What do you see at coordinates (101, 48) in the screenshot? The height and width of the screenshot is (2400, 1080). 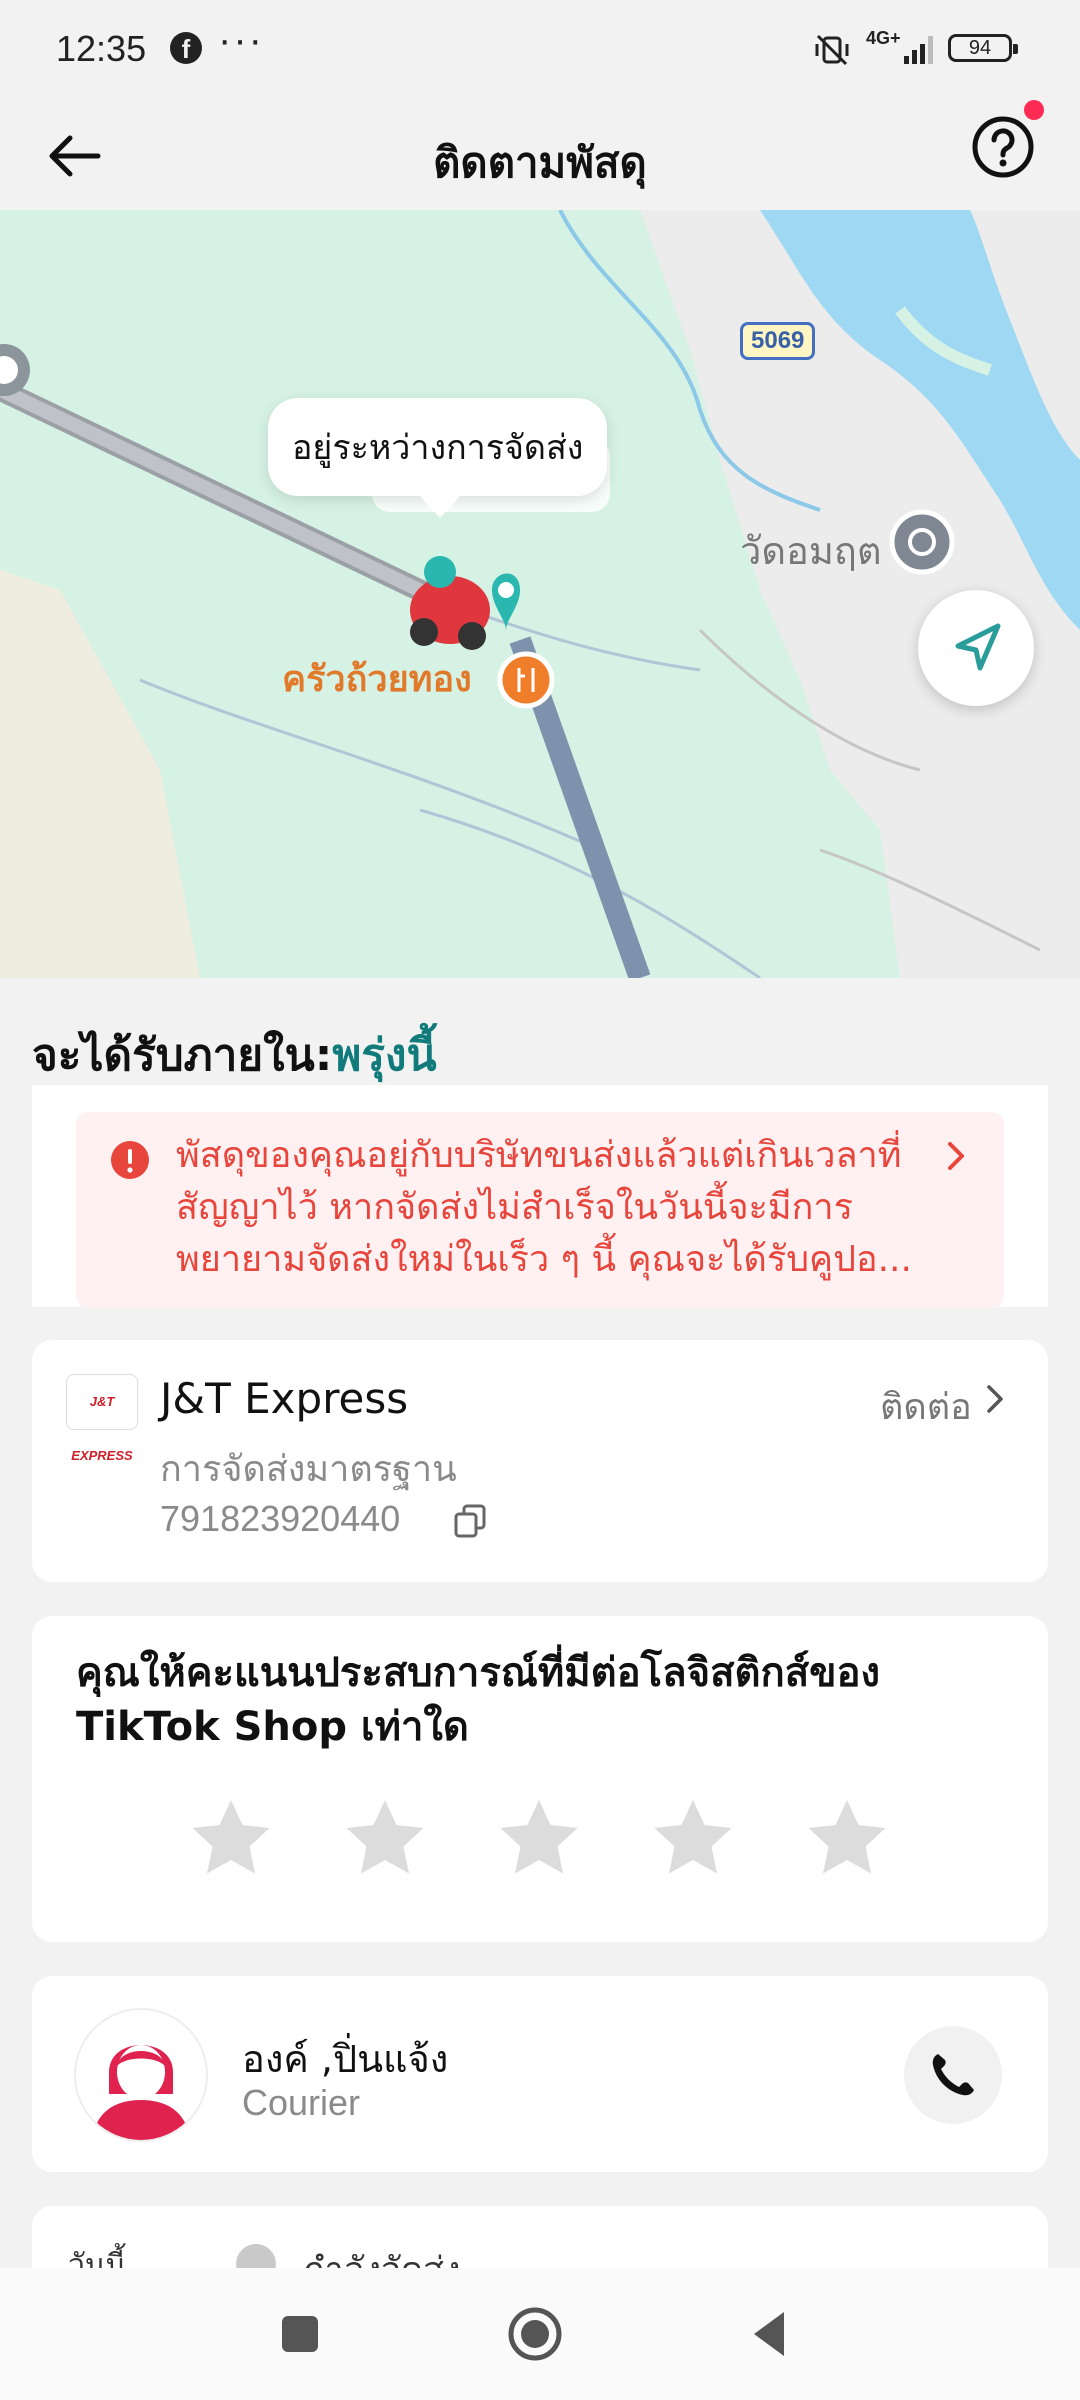 I see `status-time: 12:35` at bounding box center [101, 48].